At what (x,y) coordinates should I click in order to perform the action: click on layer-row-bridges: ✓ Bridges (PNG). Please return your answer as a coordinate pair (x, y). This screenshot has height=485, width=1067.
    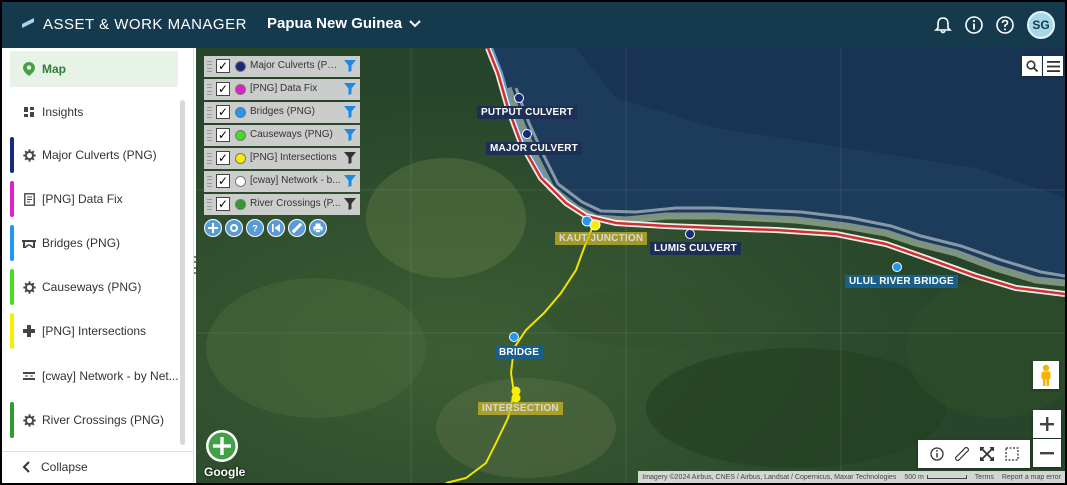
    Looking at the image, I should click on (282, 112).